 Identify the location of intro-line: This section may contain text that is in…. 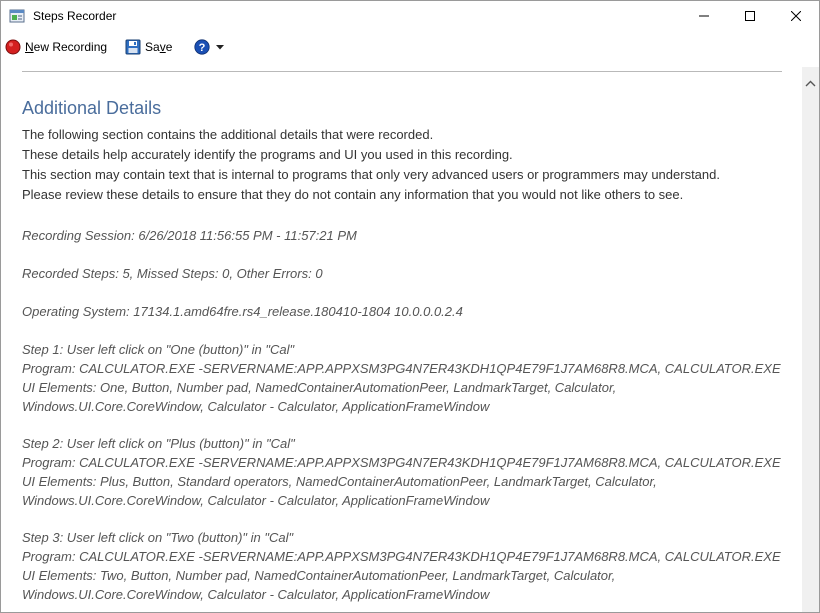
(371, 174).